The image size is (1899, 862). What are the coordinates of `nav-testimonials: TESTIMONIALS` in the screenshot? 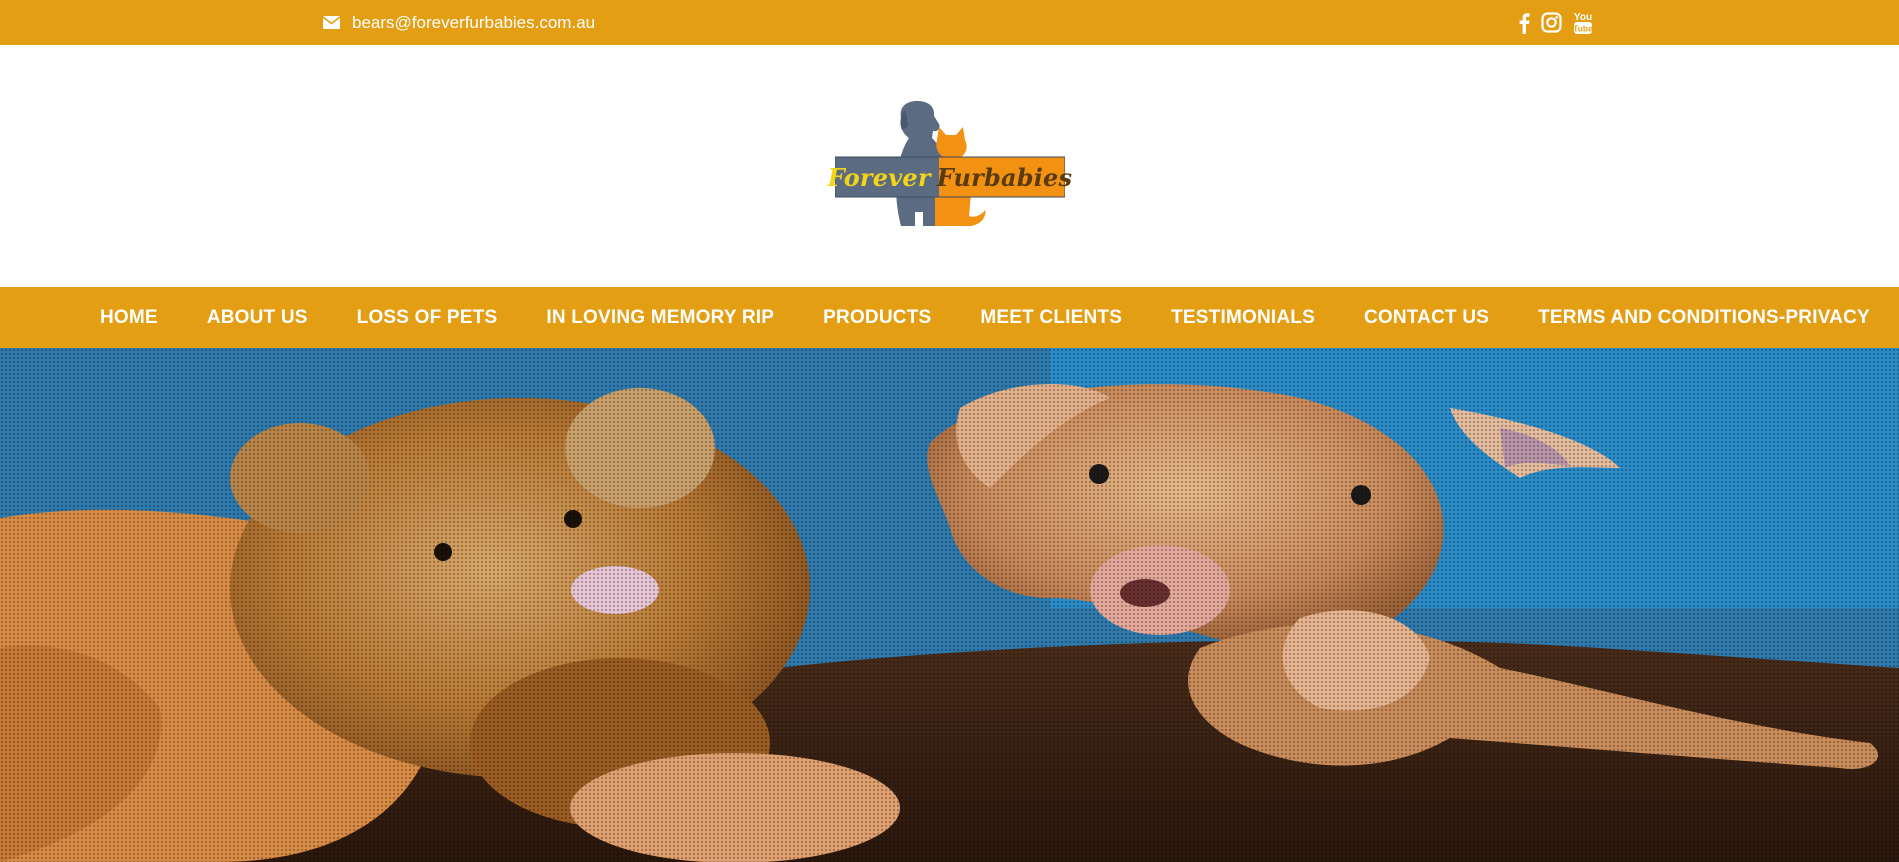 It's located at (1243, 318).